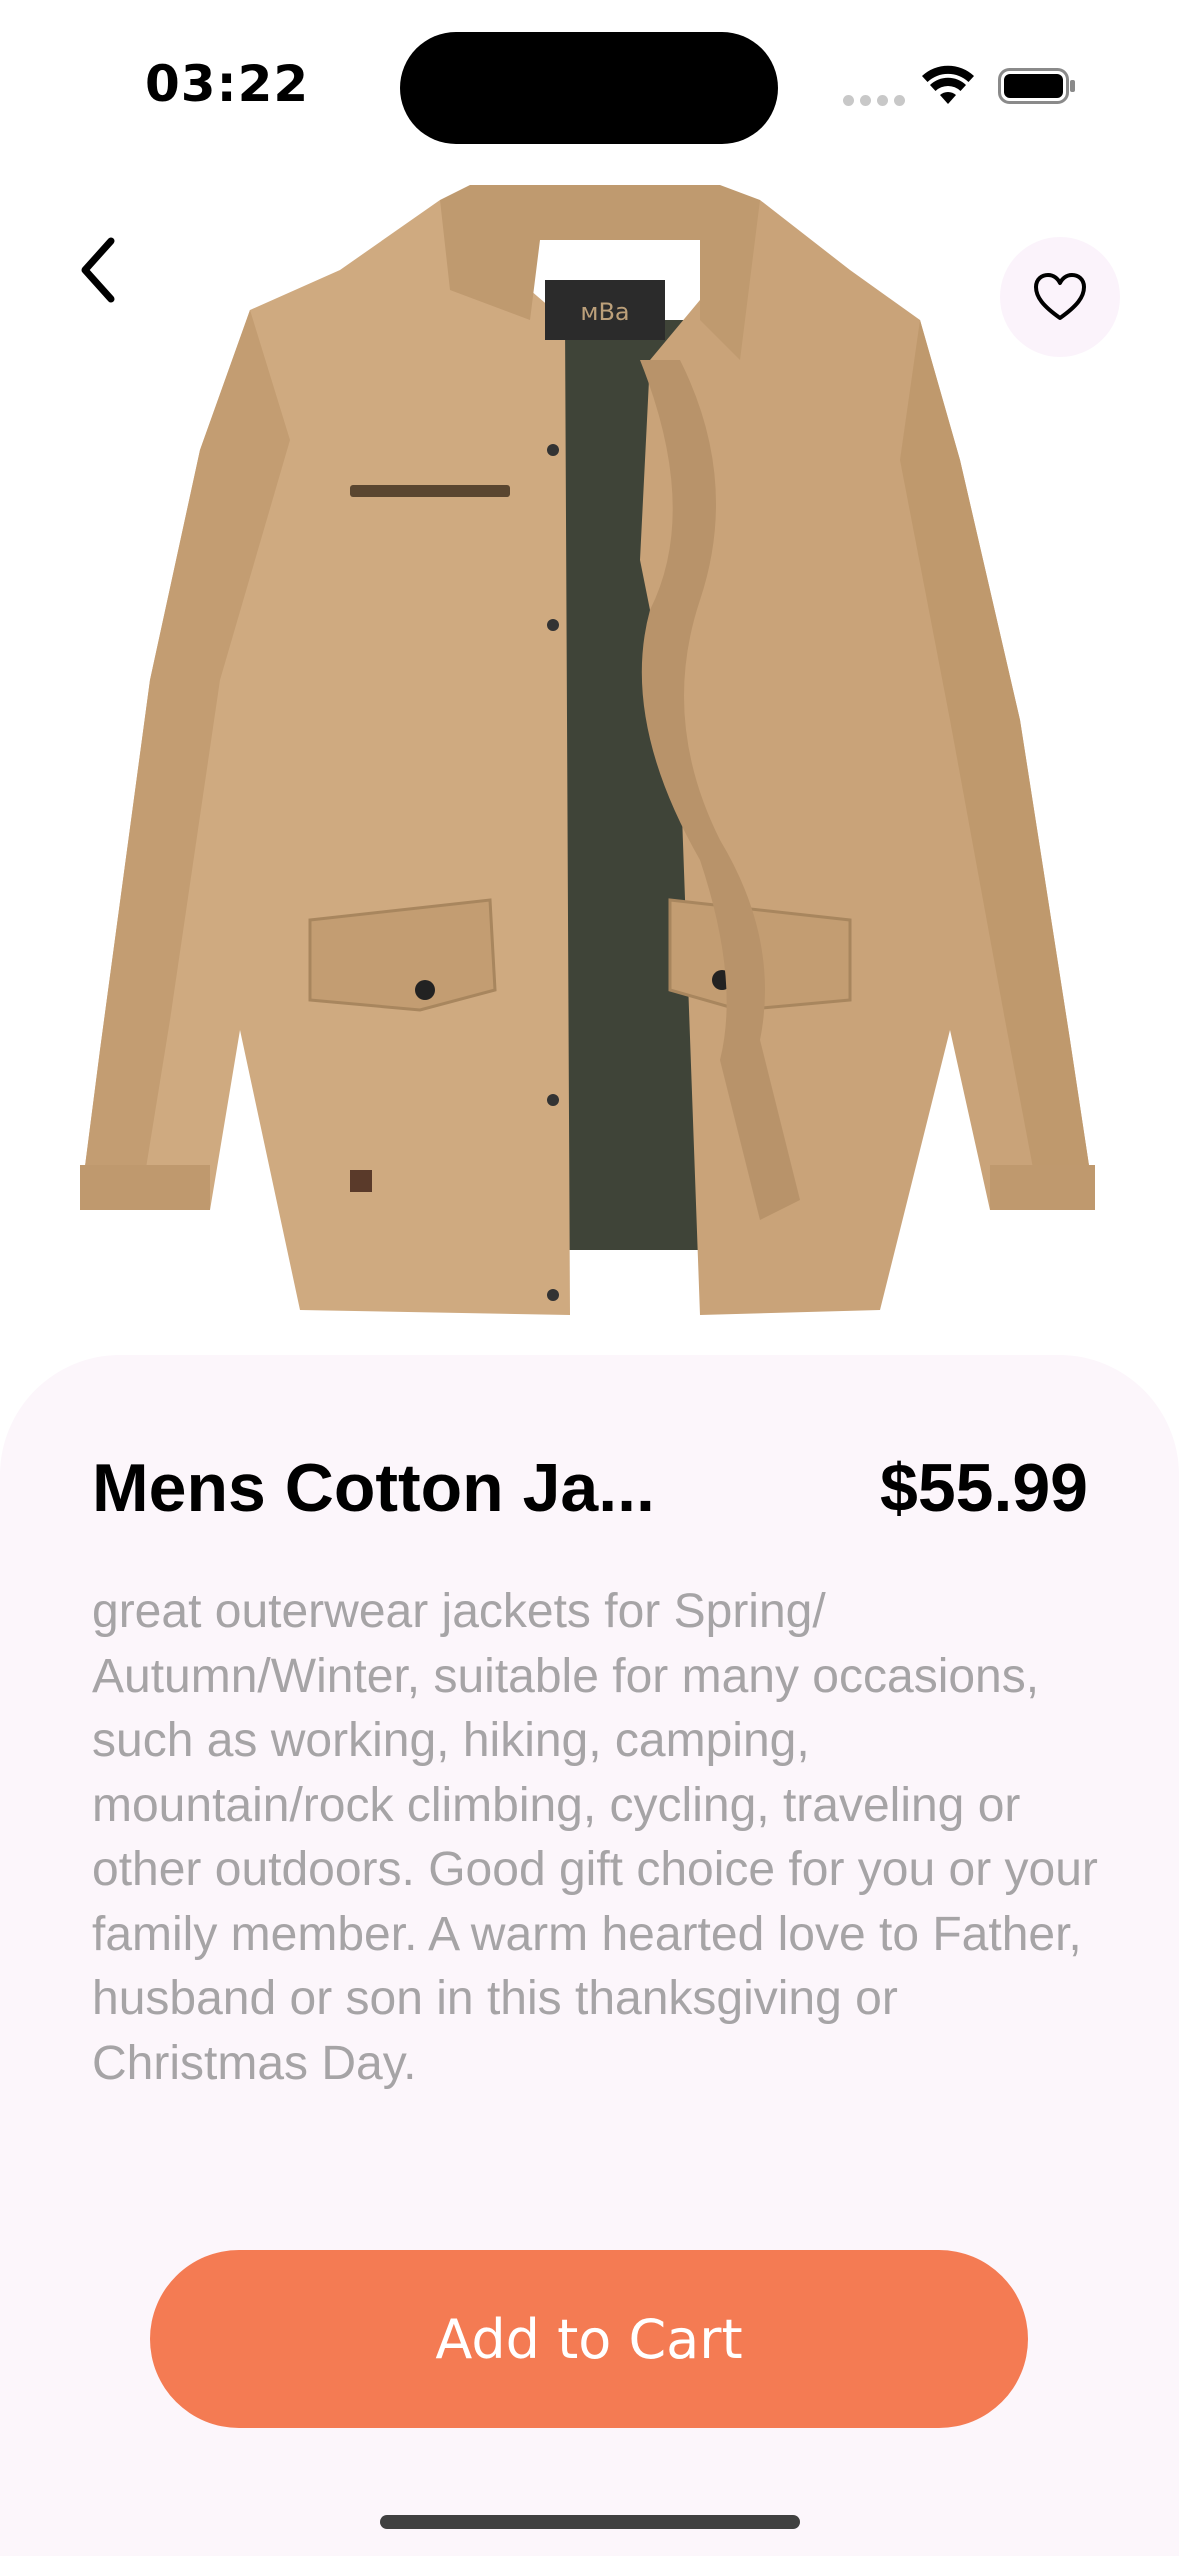 The width and height of the screenshot is (1179, 2556). Describe the element at coordinates (984, 1488) in the screenshot. I see `product-price: $55.99` at that location.